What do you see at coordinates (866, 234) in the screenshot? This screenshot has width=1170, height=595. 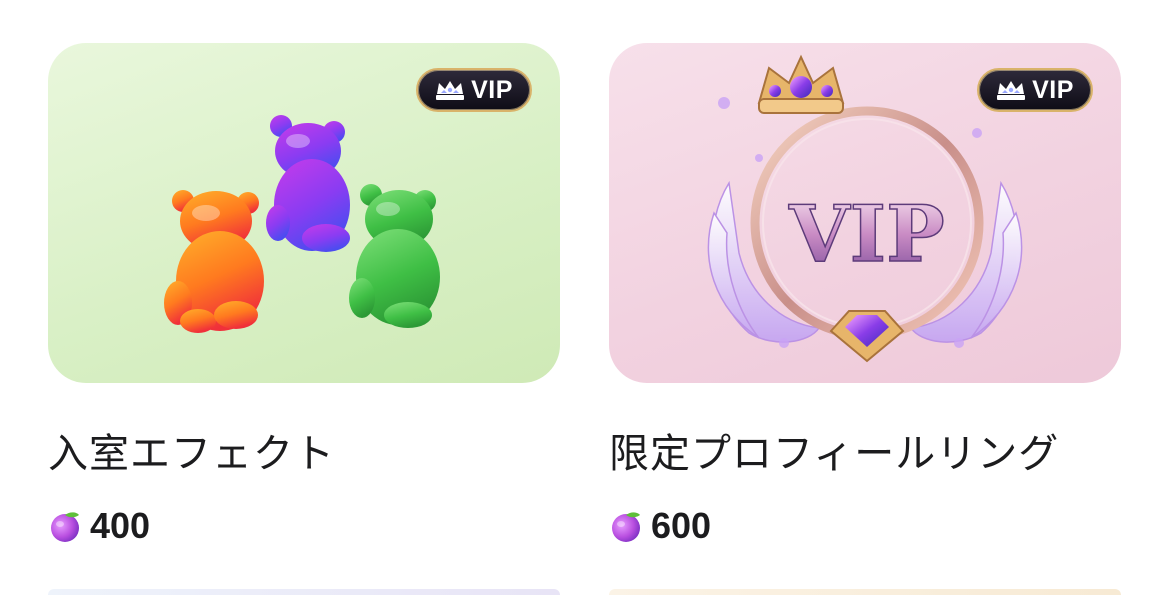 I see `svg-text: VIP` at bounding box center [866, 234].